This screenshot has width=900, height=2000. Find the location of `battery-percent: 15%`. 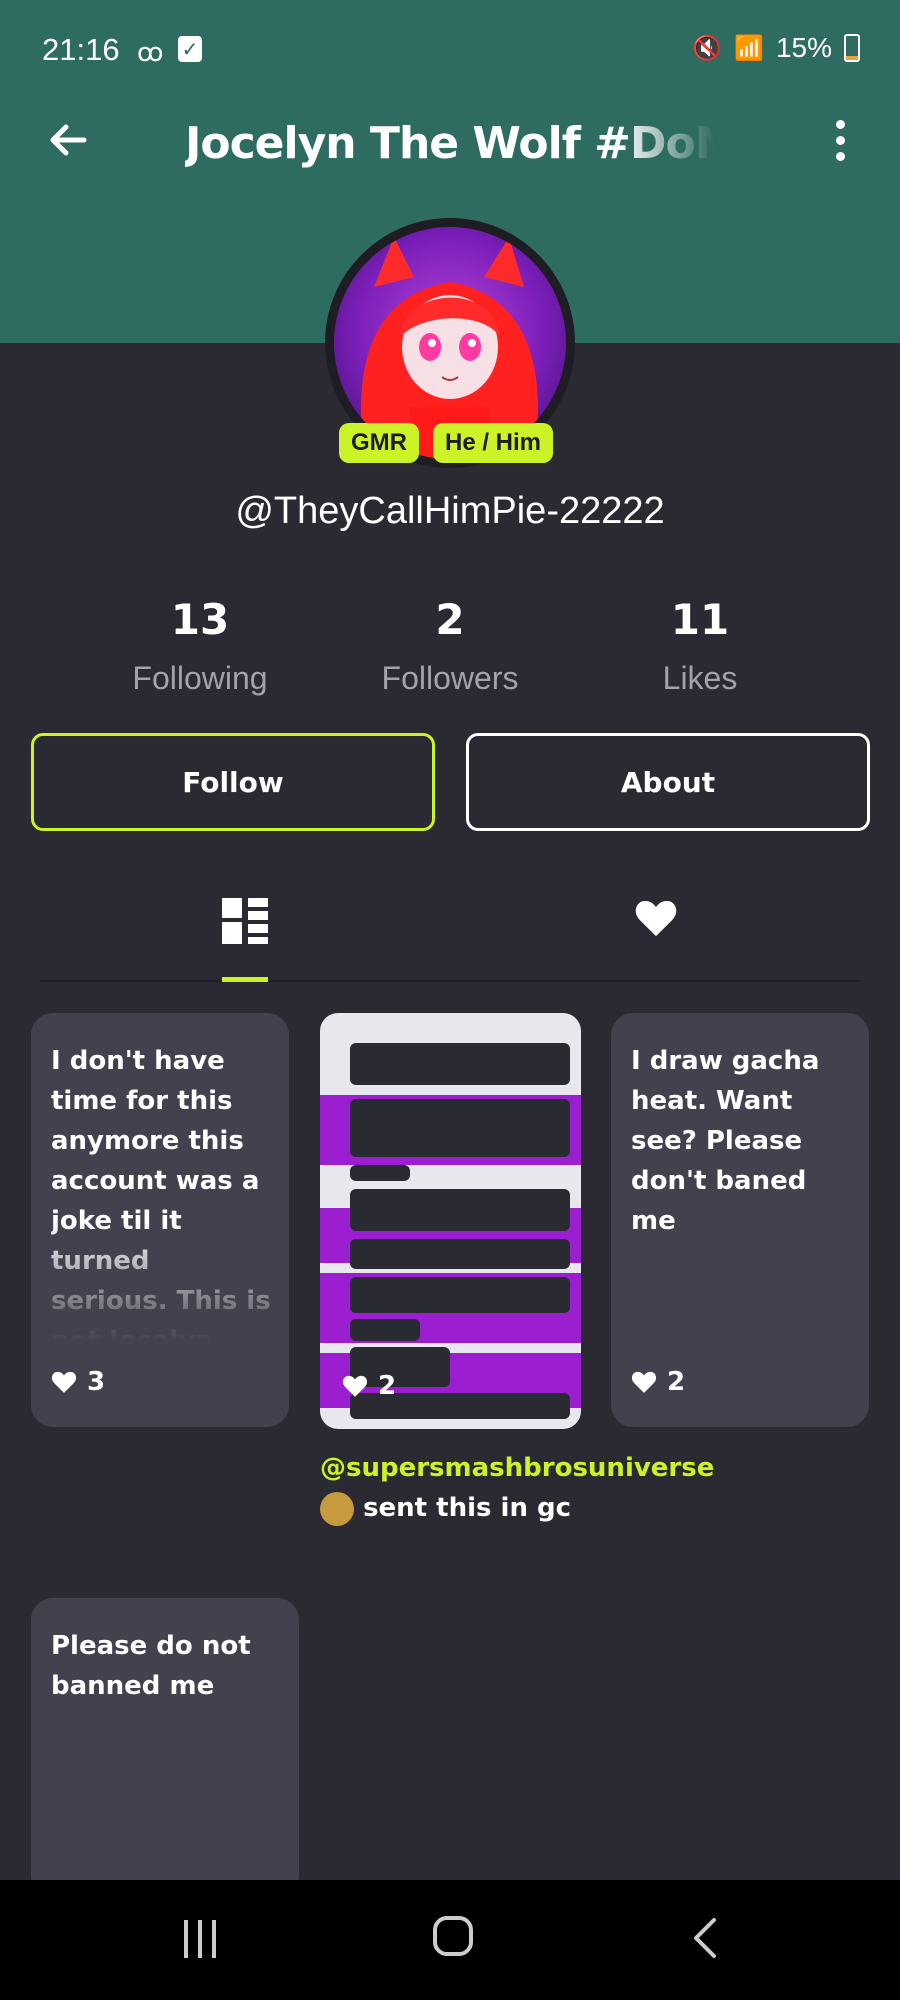

battery-percent: 15% is located at coordinates (803, 47).